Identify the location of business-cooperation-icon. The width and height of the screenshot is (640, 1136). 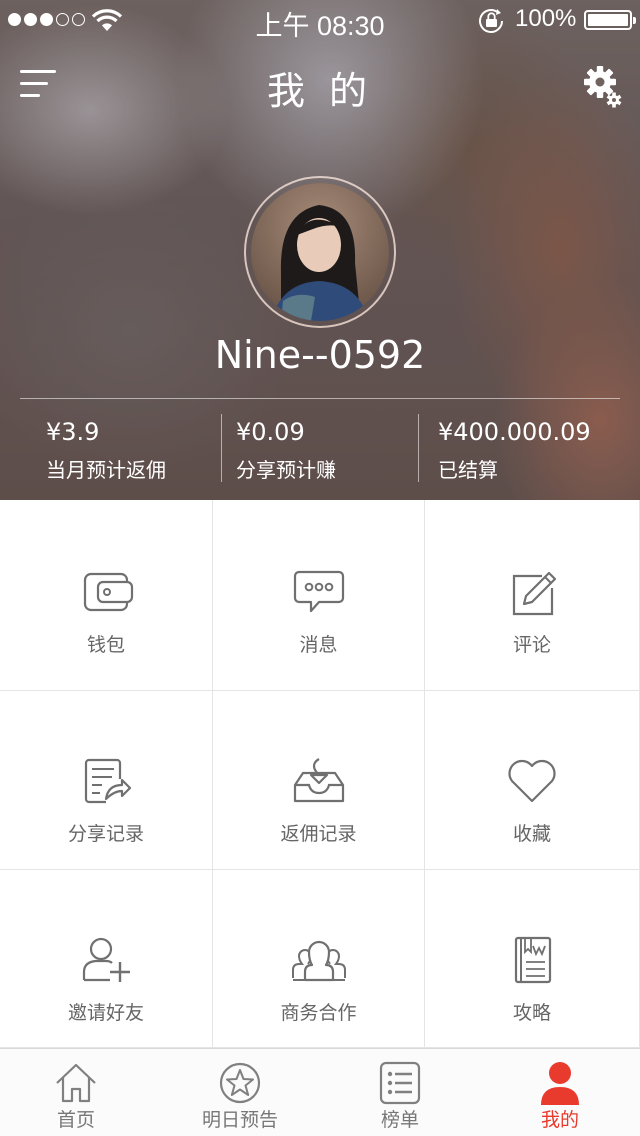
(318, 961).